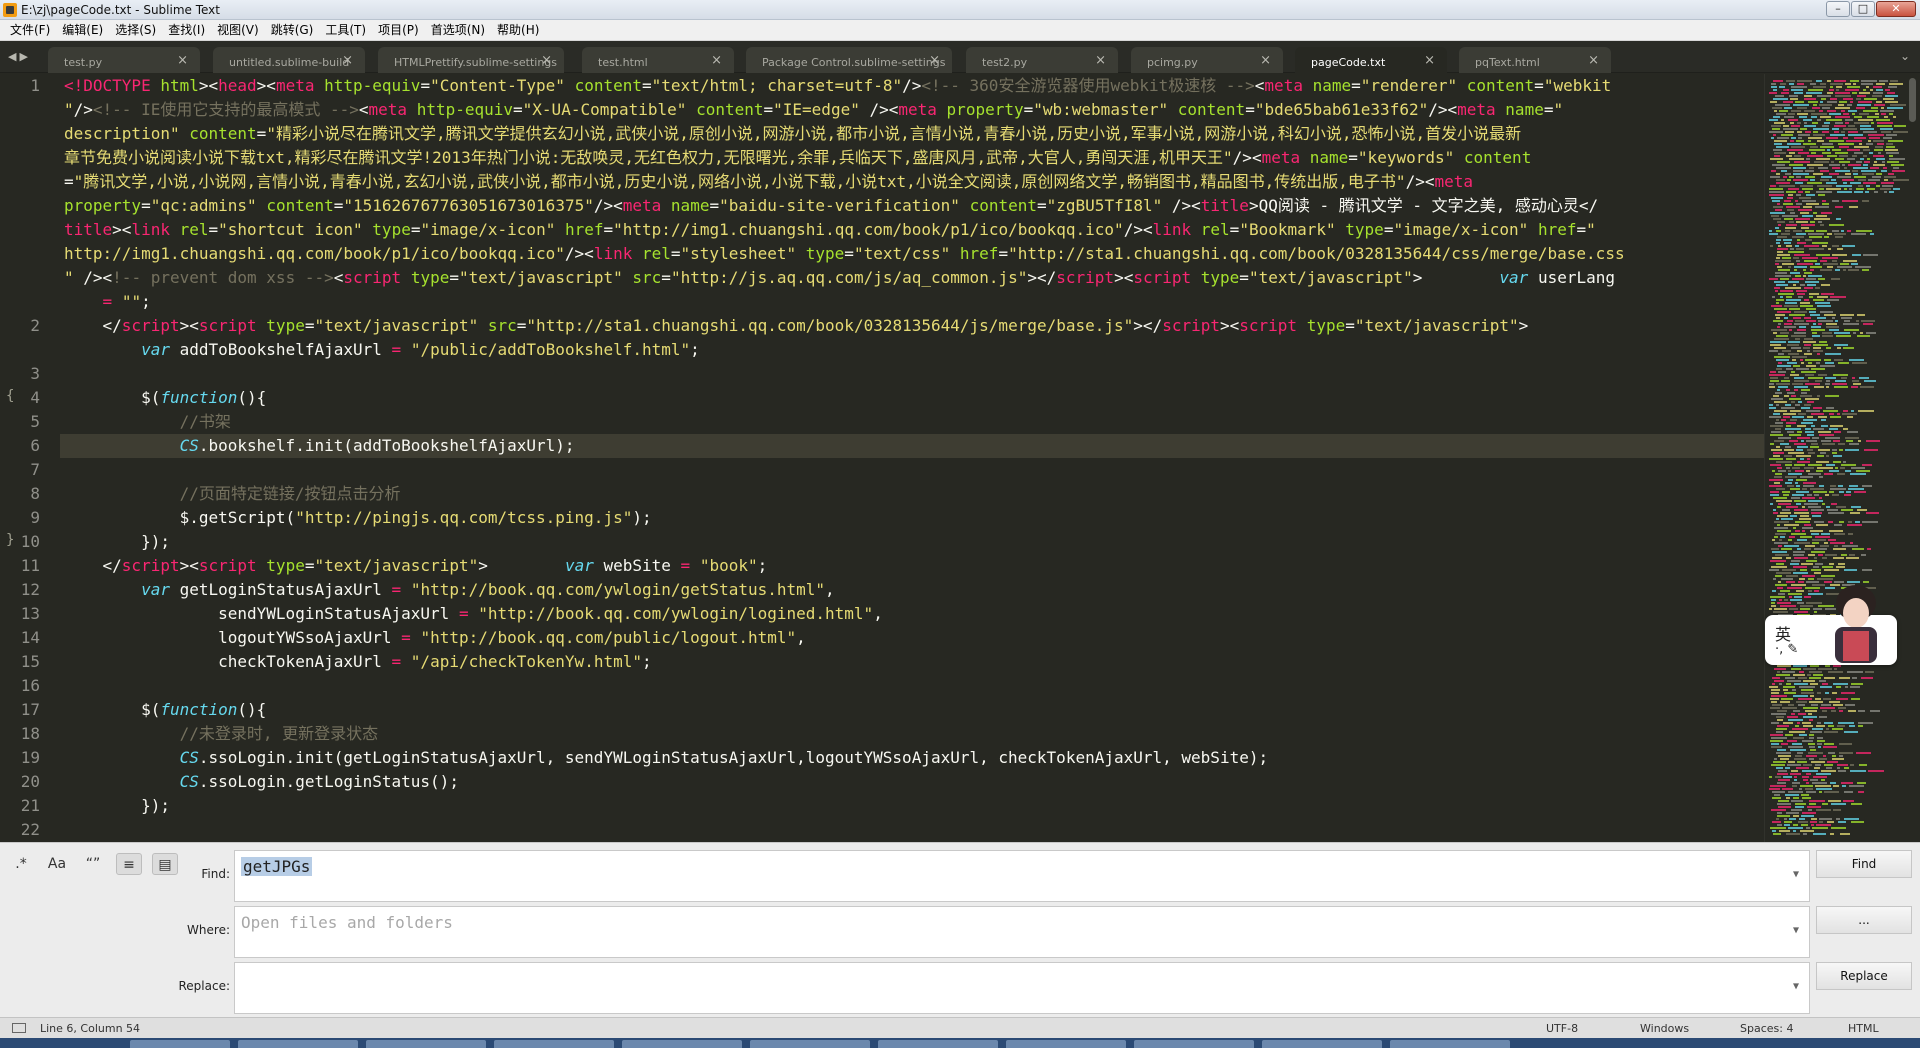  What do you see at coordinates (292, 30) in the screenshot?
I see `menu-goto: 跳转(G)` at bounding box center [292, 30].